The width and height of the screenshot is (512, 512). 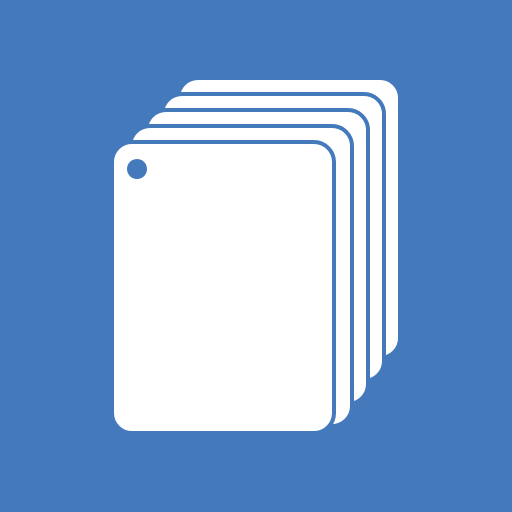 What do you see at coordinates (137, 169) in the screenshot?
I see `card-hole` at bounding box center [137, 169].